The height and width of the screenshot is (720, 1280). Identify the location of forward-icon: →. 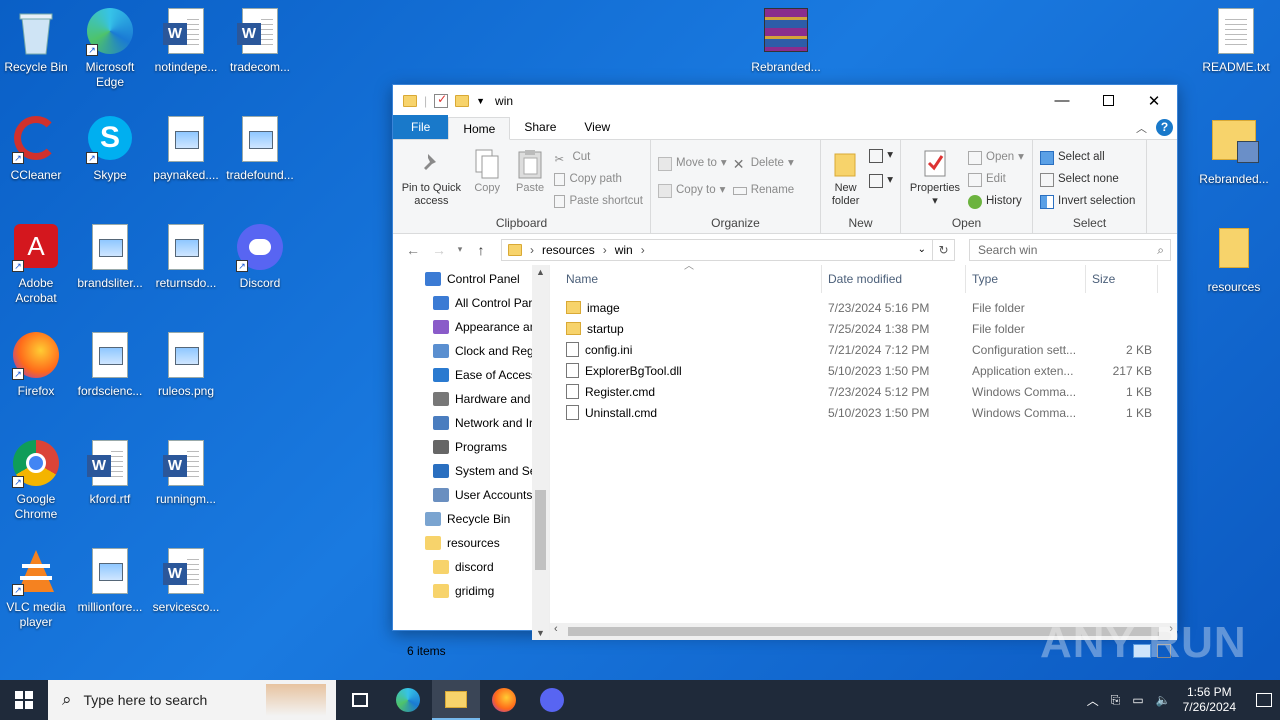
(439, 250).